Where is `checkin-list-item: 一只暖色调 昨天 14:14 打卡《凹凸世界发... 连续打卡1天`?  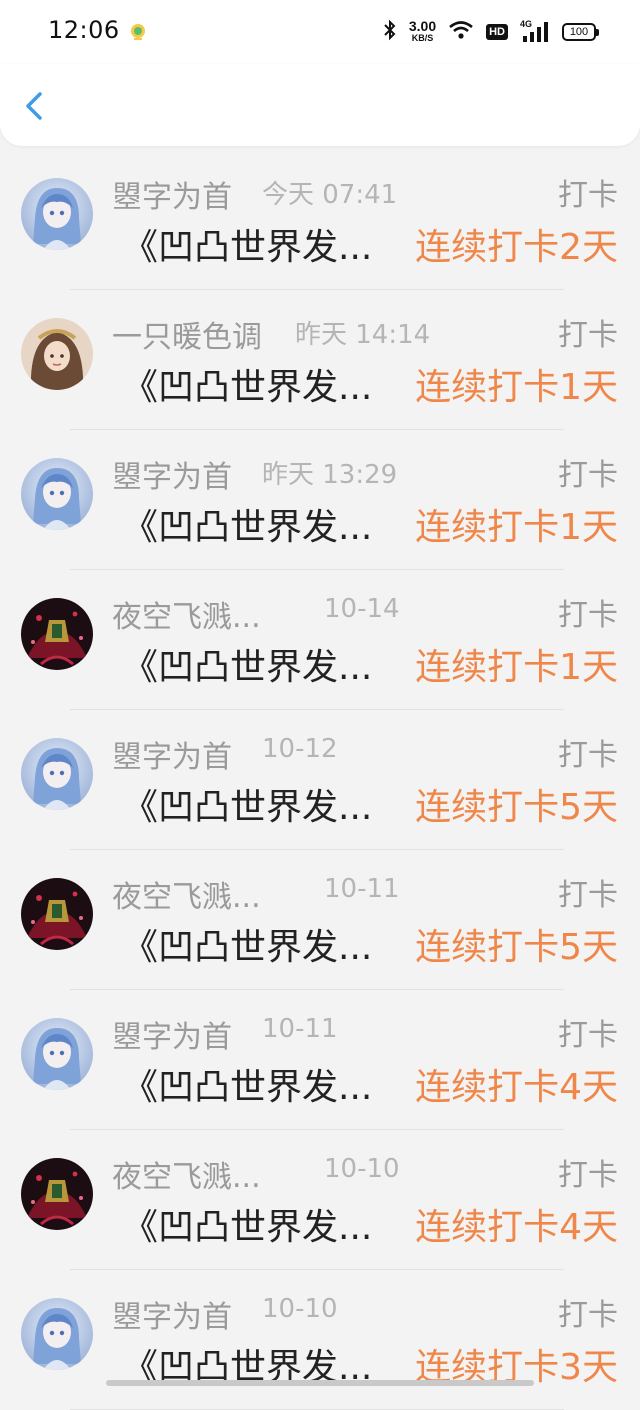
checkin-list-item: 一只暖色调 昨天 14:14 打卡《凹凸世界发... 连续打卡1天 is located at coordinates (320, 360).